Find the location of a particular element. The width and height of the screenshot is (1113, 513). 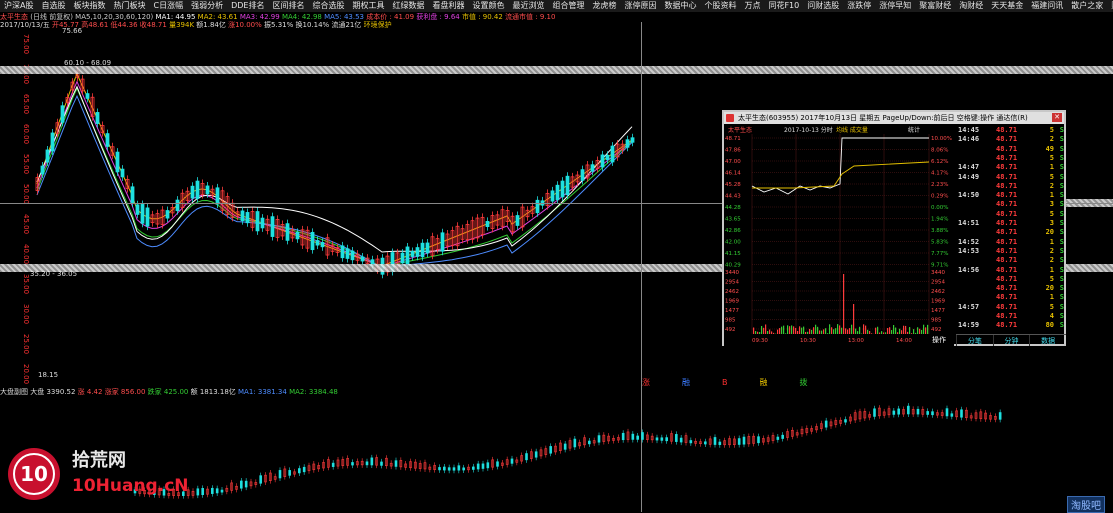

menu-item: 自选股 is located at coordinates (53, 6).